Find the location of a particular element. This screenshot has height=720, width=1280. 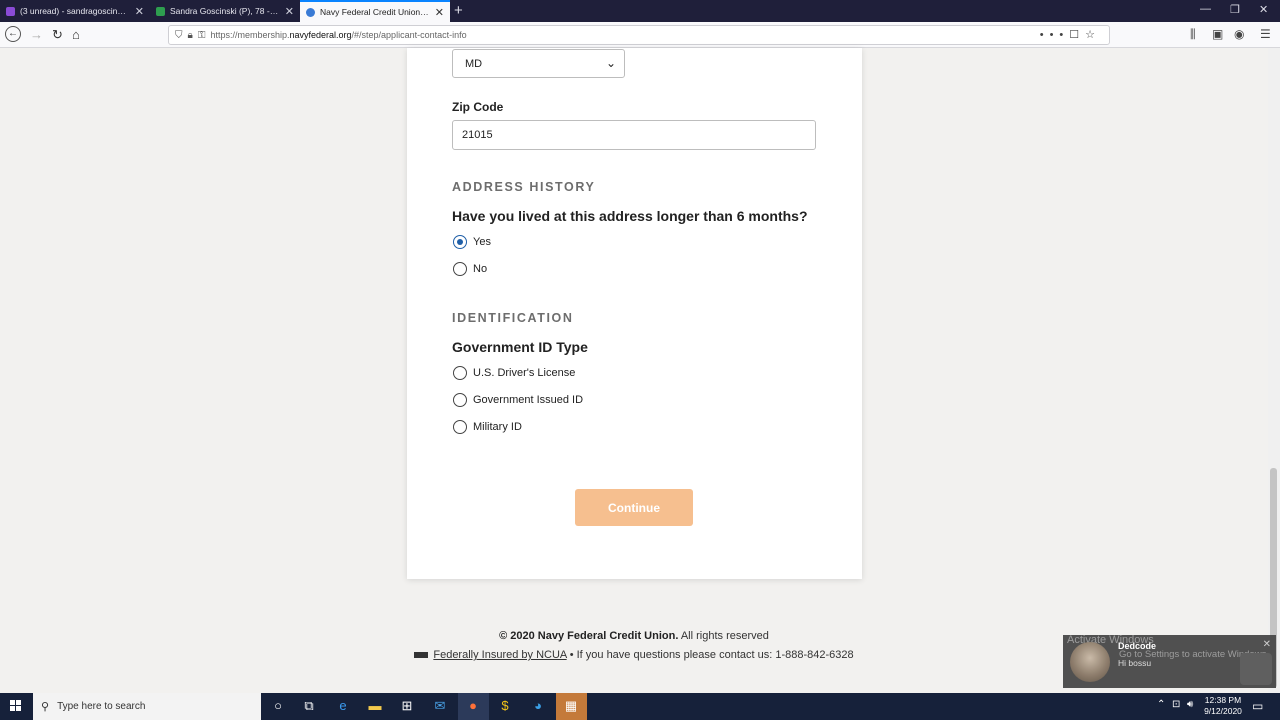

reload-button: ↻ is located at coordinates (57, 35).